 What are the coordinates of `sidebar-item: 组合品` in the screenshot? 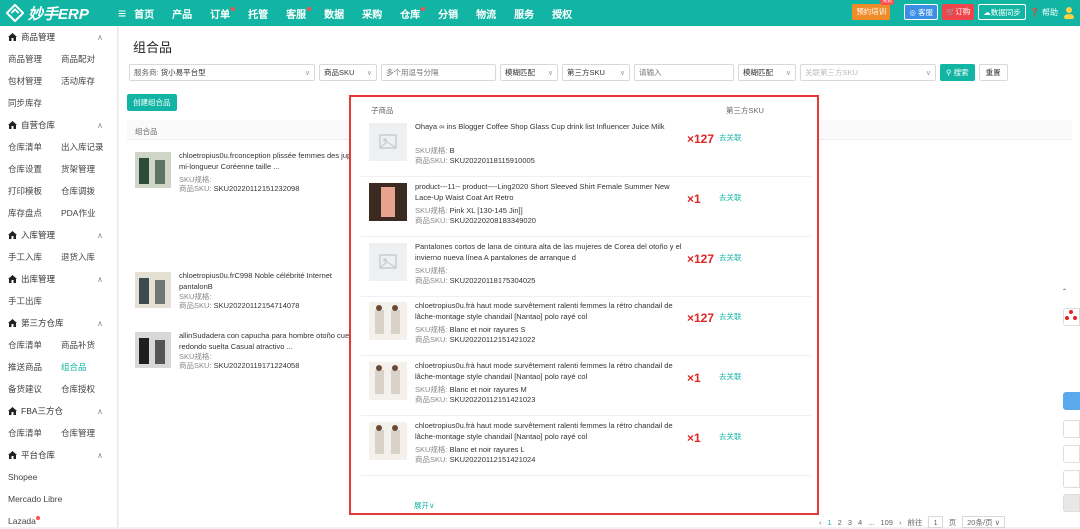 It's located at (87, 367).